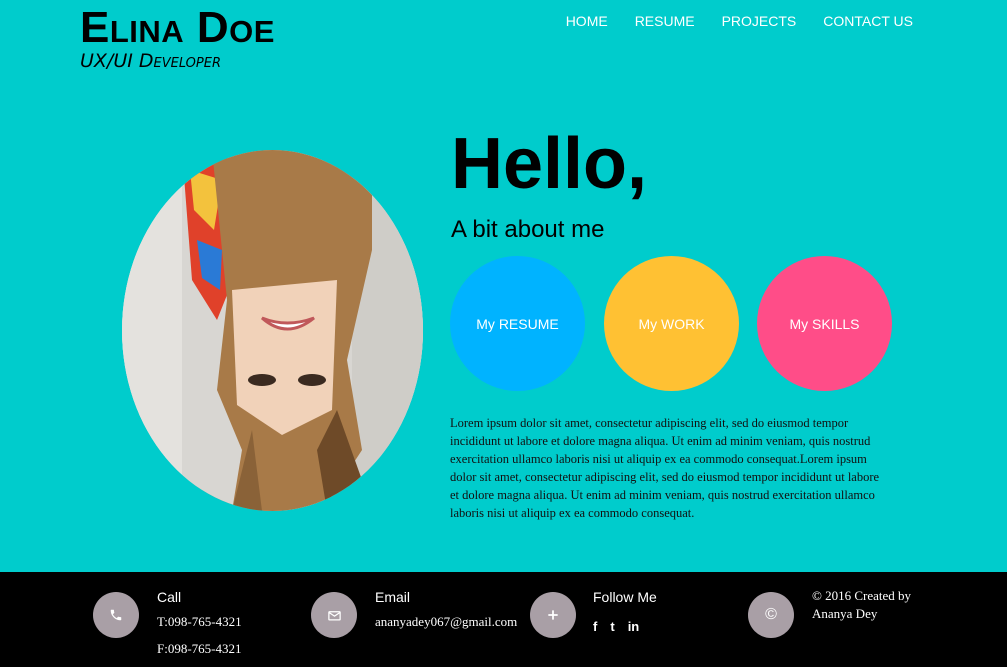  What do you see at coordinates (393, 597) in the screenshot?
I see `email-title: Email` at bounding box center [393, 597].